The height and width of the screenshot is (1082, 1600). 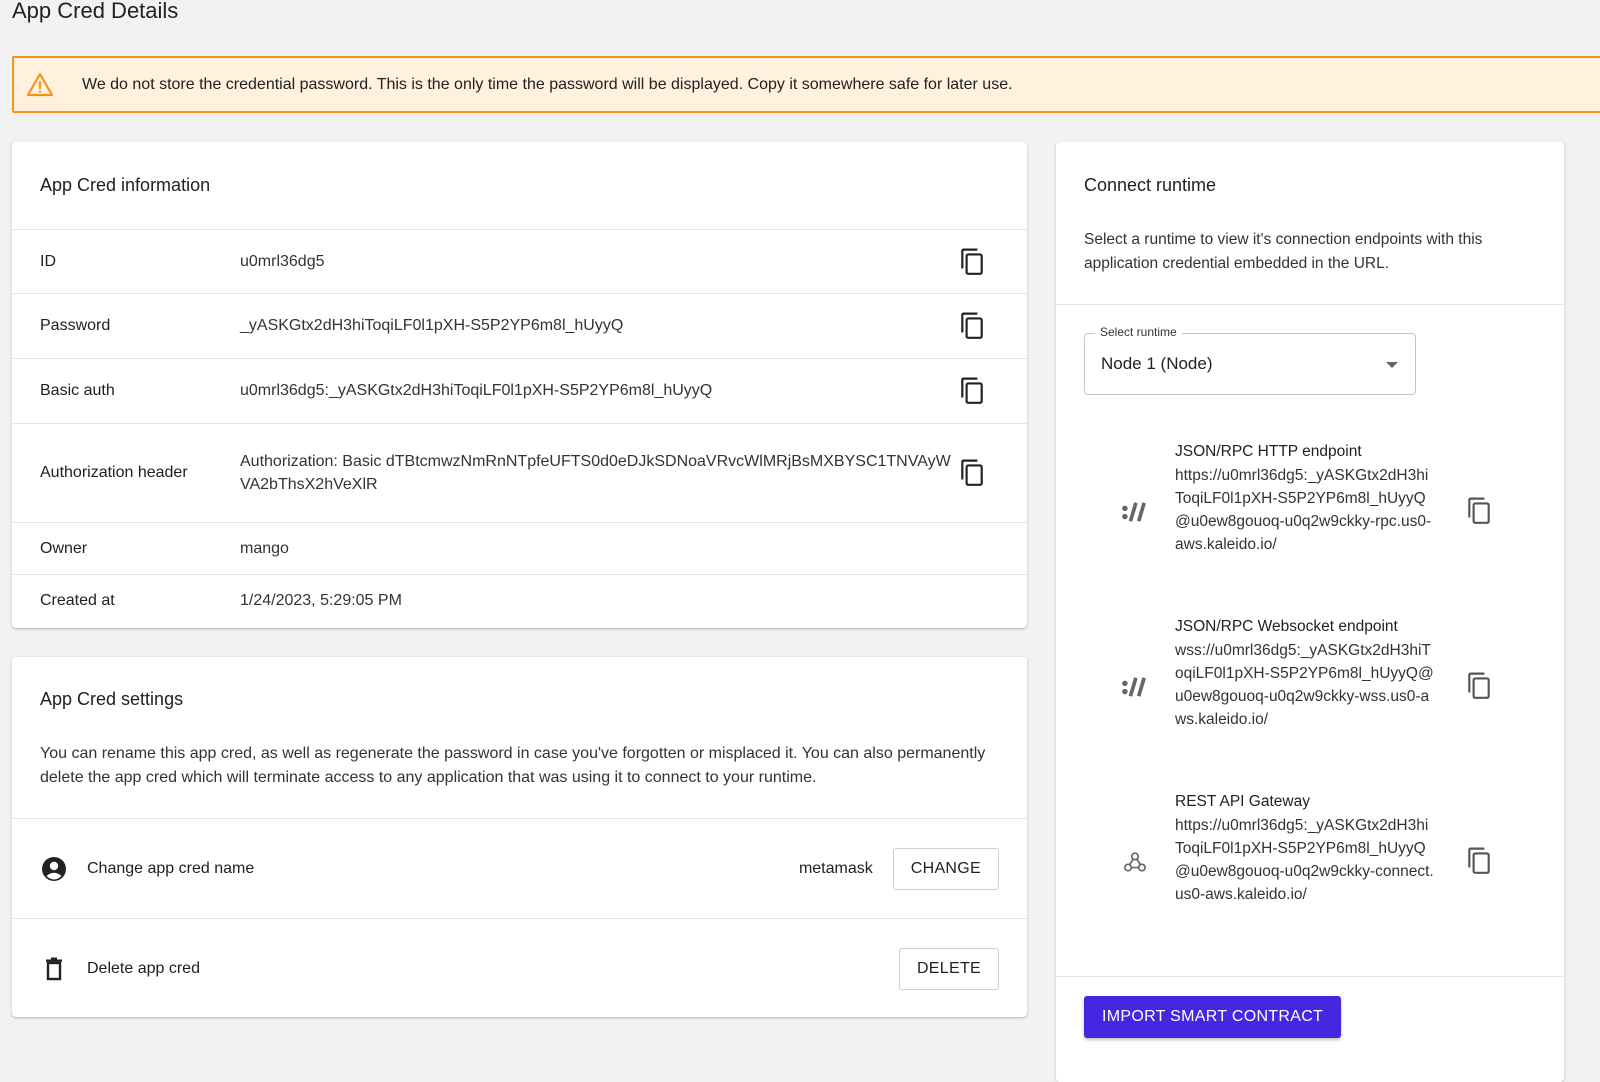 I want to click on row-label: Password, so click(x=75, y=325).